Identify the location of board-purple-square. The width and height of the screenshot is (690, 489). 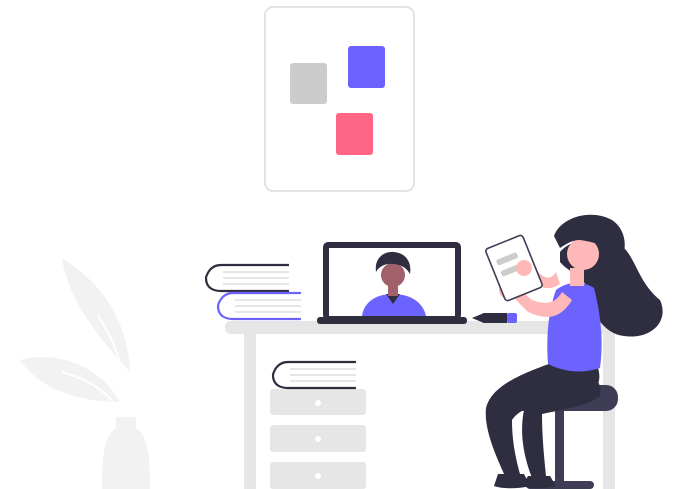
(366, 67).